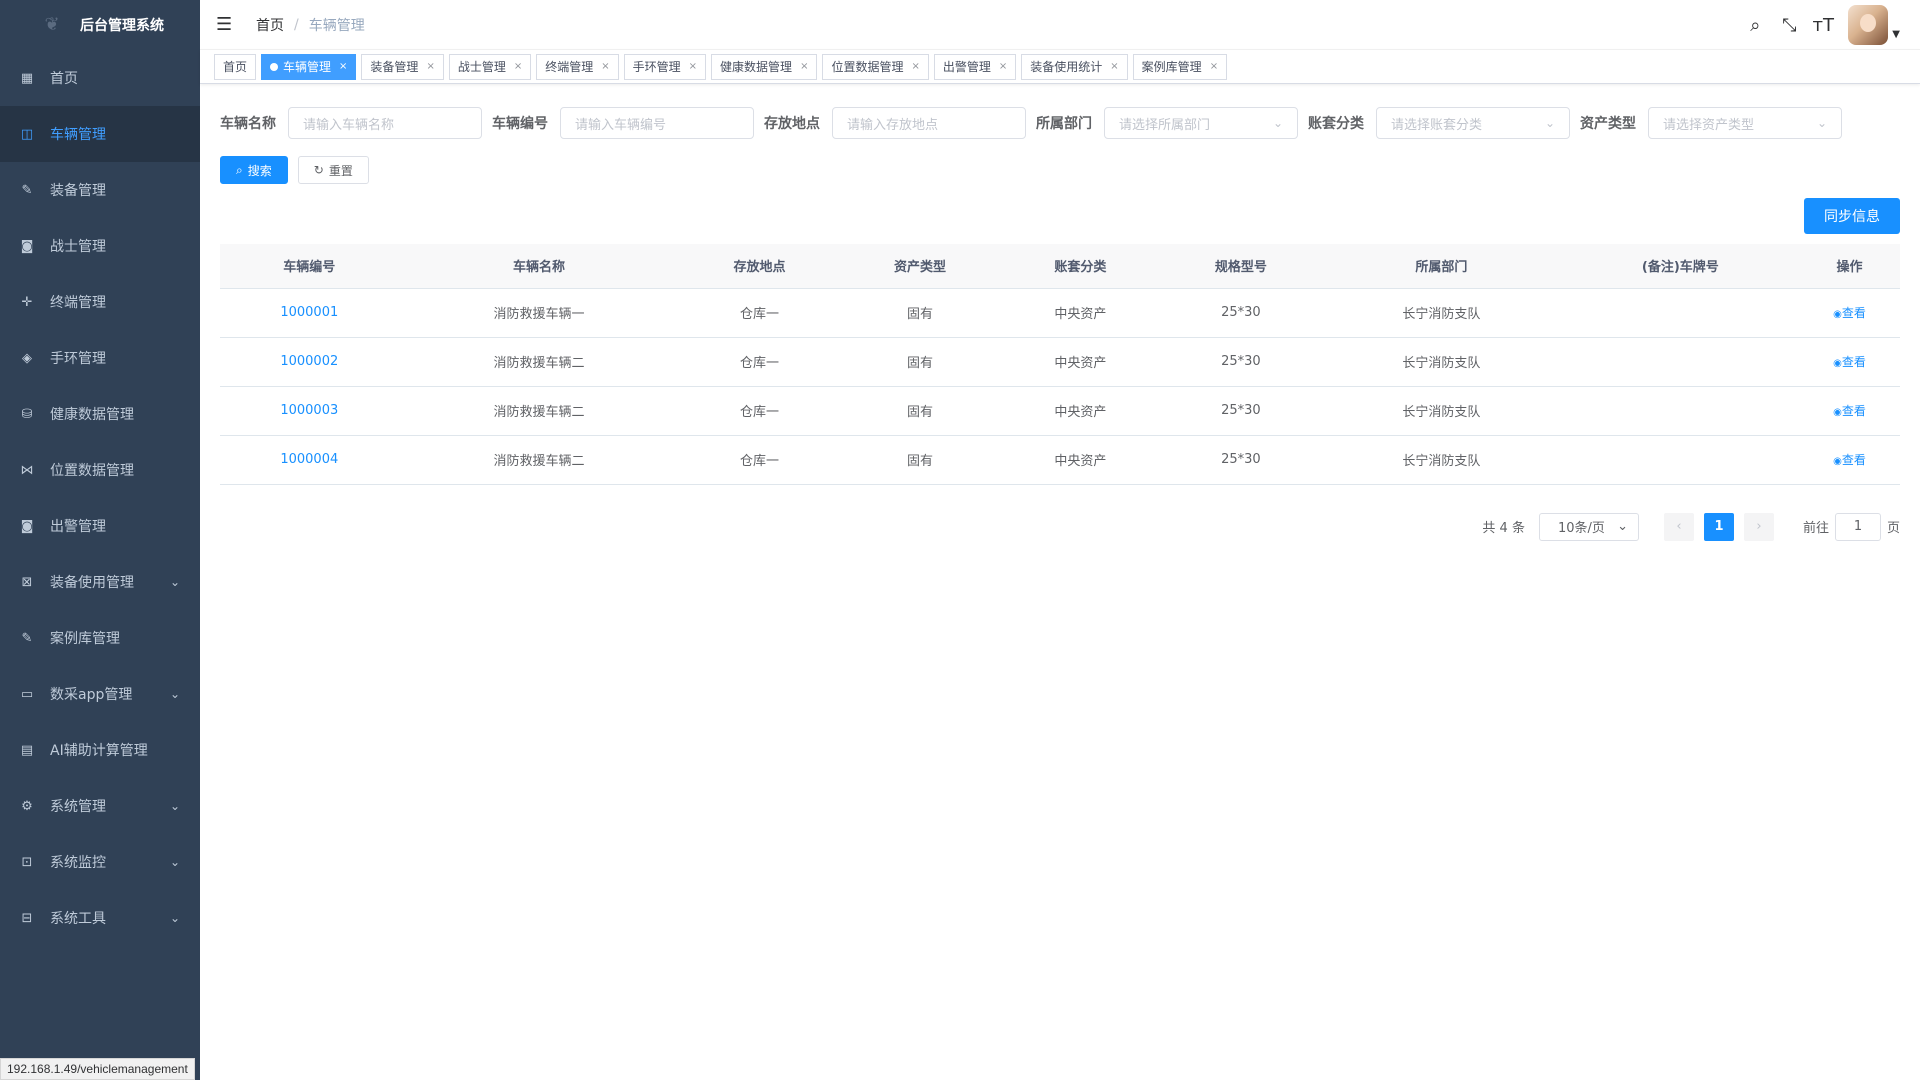 This screenshot has height=1080, width=1920. Describe the element at coordinates (402, 66) in the screenshot. I see `tab-item: 装备管理 ×` at that location.